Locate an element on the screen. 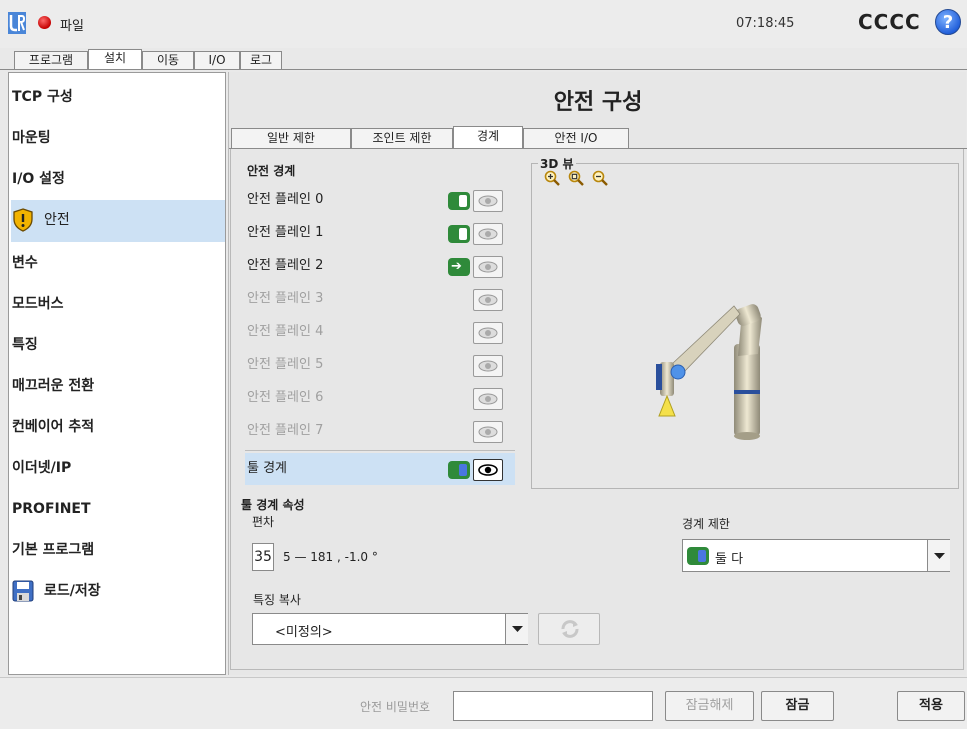  sidebar-item-variables: 변수 is located at coordinates (118, 263).